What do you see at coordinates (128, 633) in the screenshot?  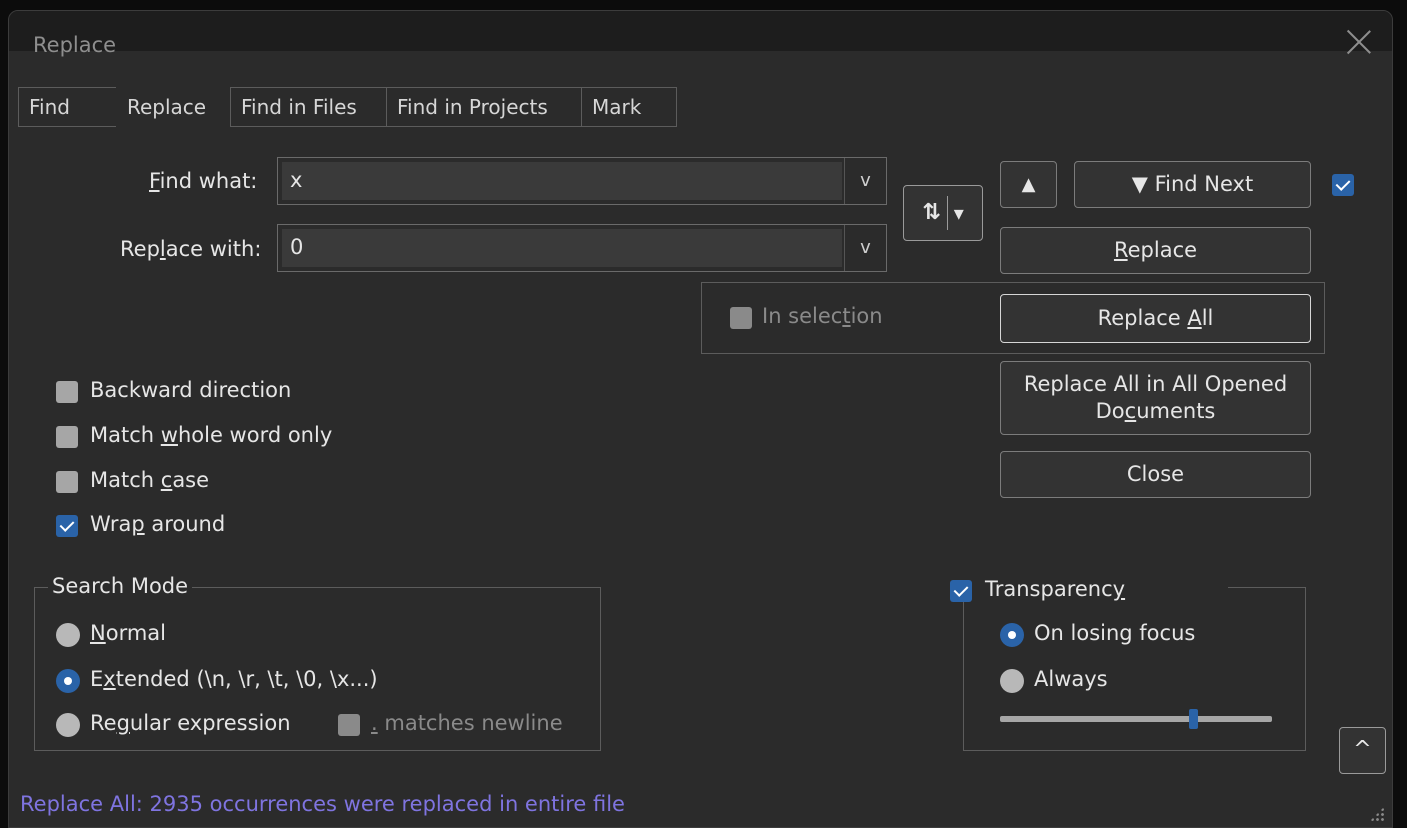 I see `normal-label: Normal` at bounding box center [128, 633].